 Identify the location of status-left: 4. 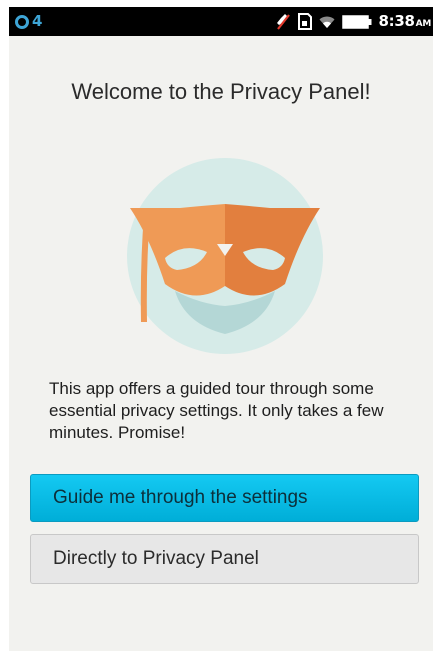
(28, 21).